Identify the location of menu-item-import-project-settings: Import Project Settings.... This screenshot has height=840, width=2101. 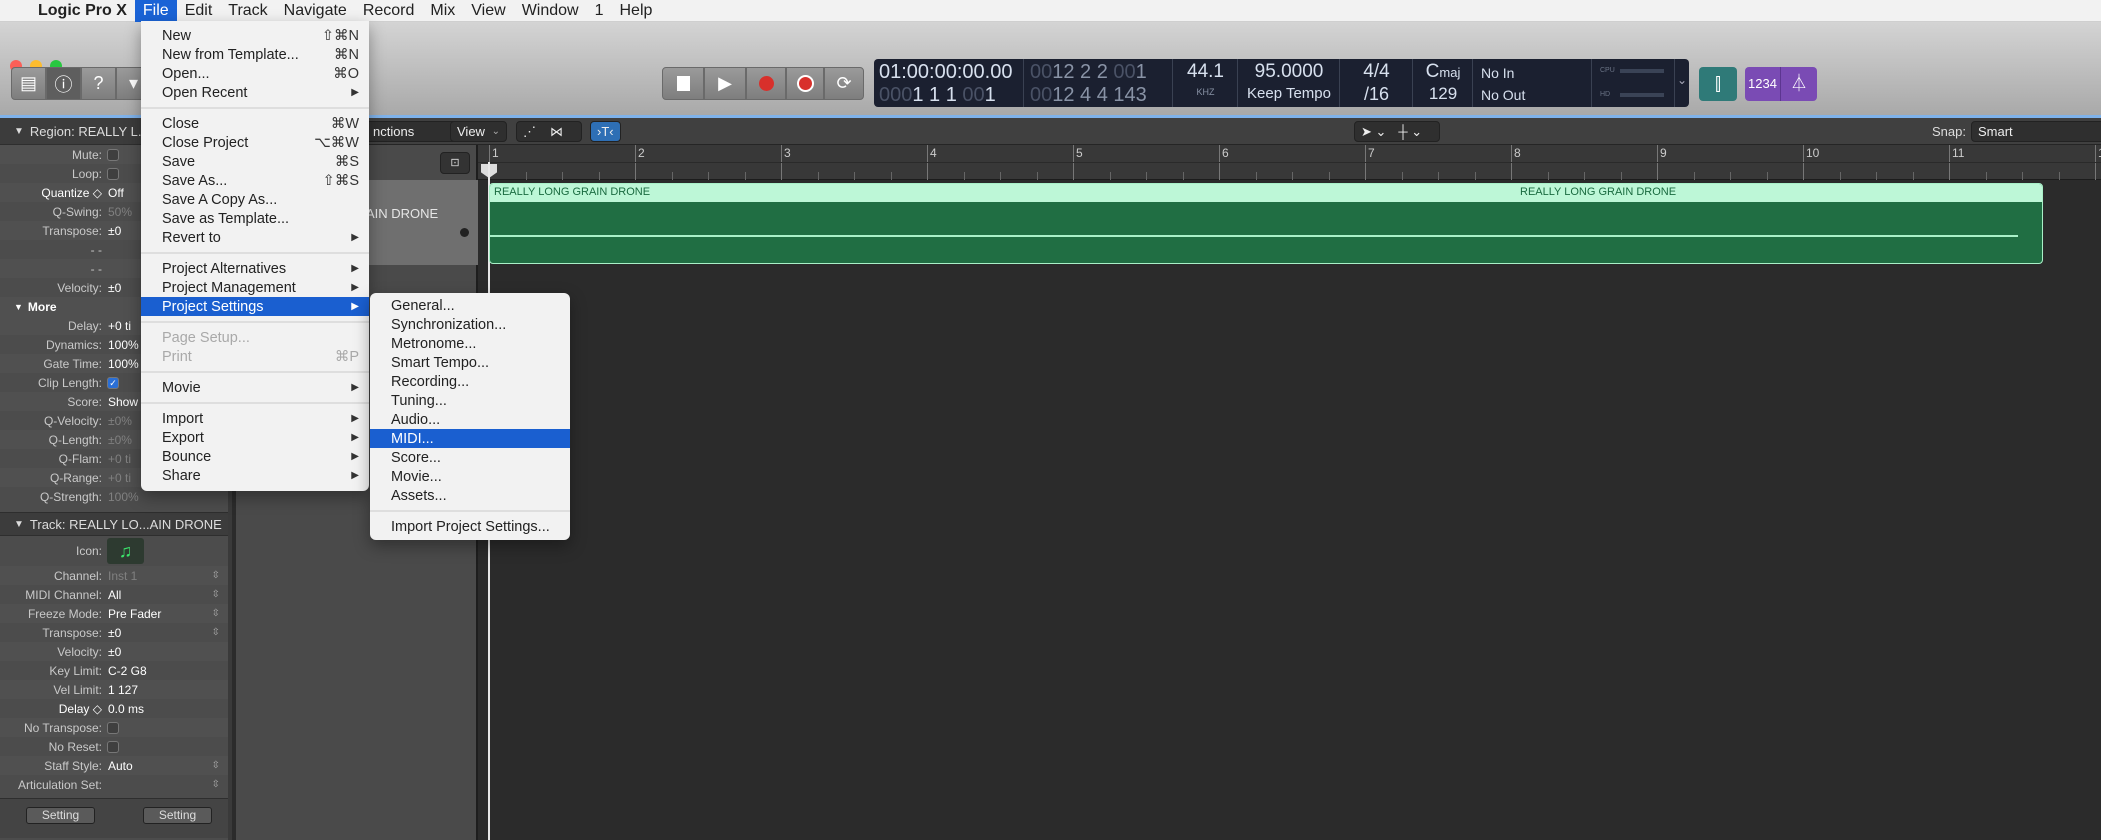
(470, 526).